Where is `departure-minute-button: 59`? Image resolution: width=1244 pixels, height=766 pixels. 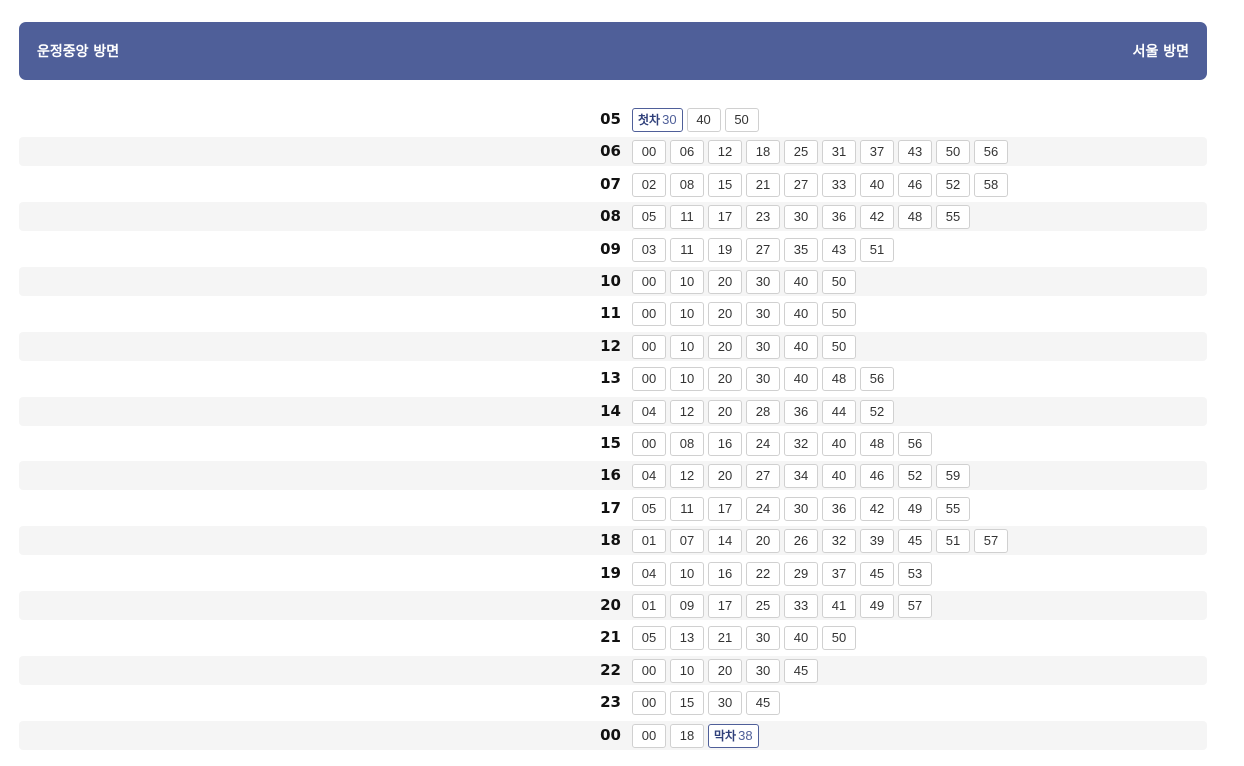 departure-minute-button: 59 is located at coordinates (953, 476).